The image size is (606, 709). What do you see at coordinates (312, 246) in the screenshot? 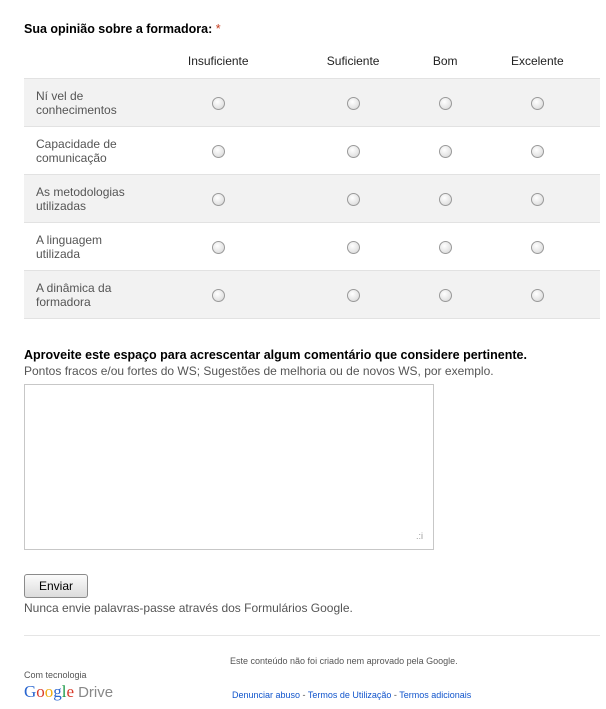
I see `grid-row-linguagem-utilizada: A linguagem utilizada` at bounding box center [312, 246].